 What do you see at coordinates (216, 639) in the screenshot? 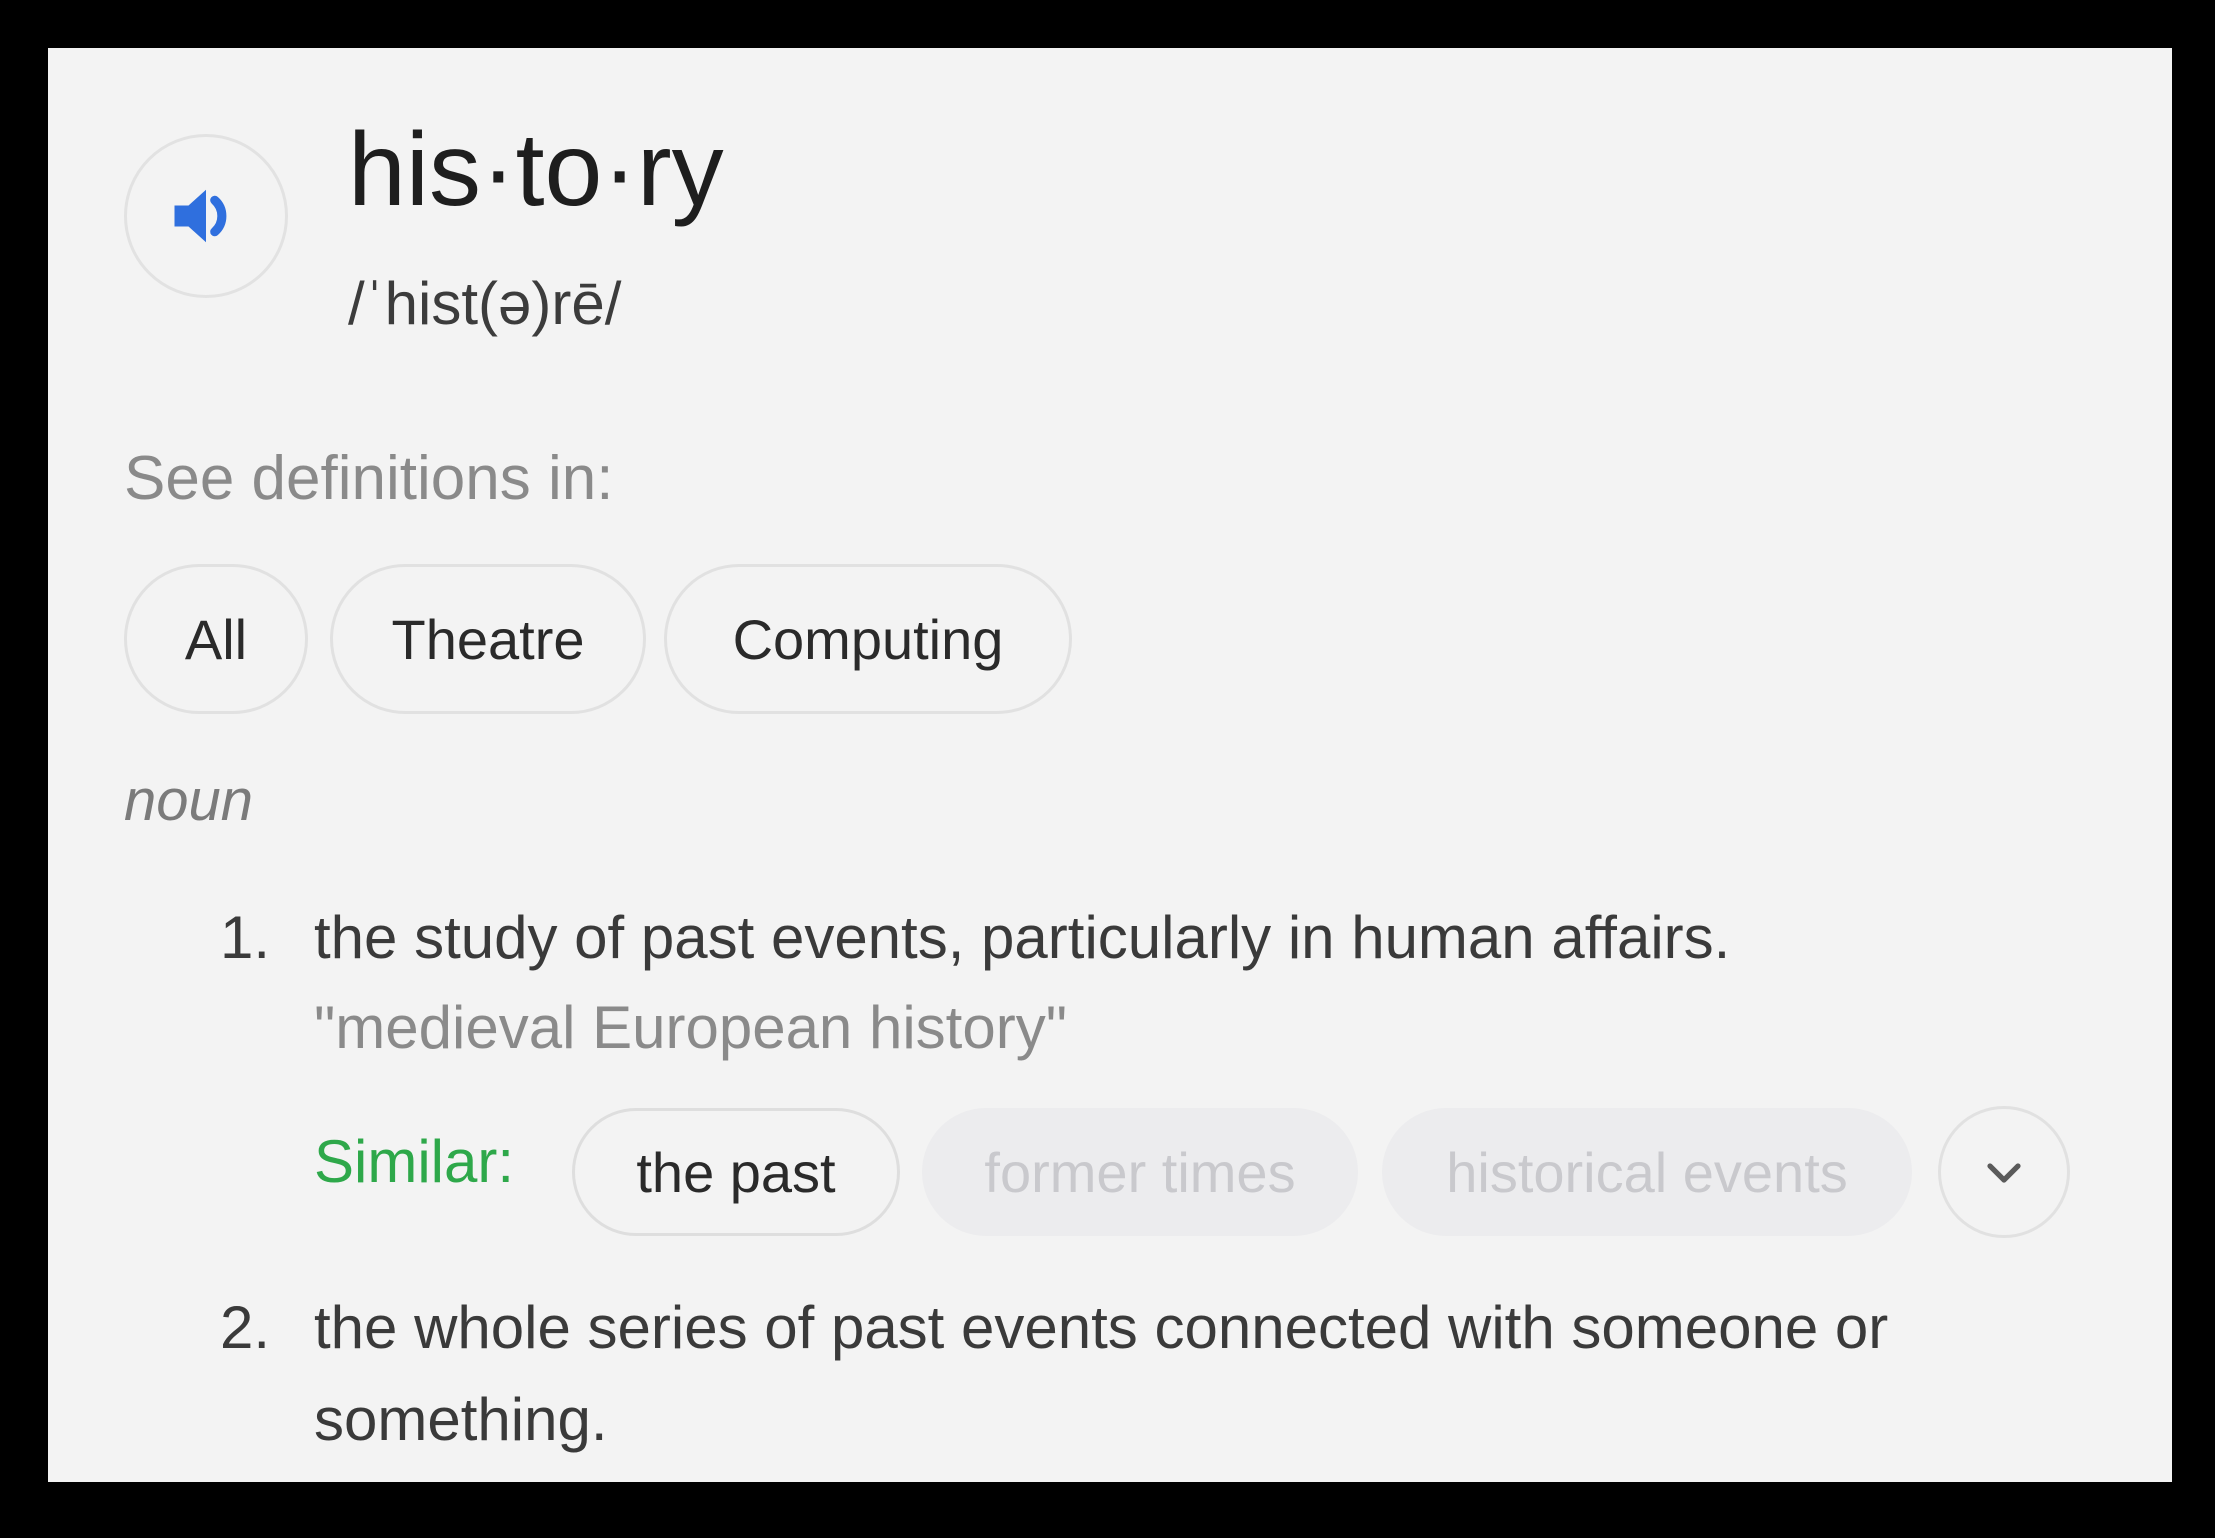
I see `chip-all: All` at bounding box center [216, 639].